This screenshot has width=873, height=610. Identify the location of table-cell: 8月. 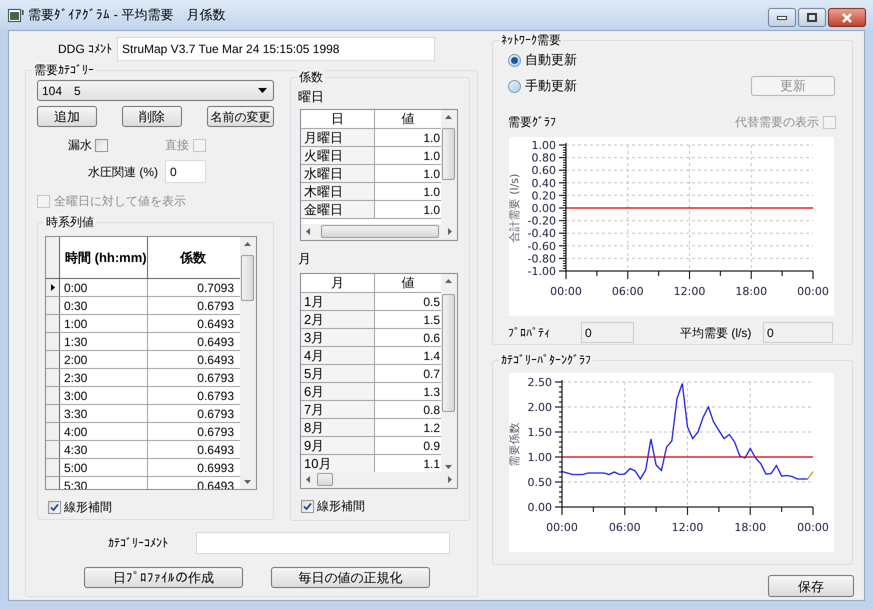
(338, 427).